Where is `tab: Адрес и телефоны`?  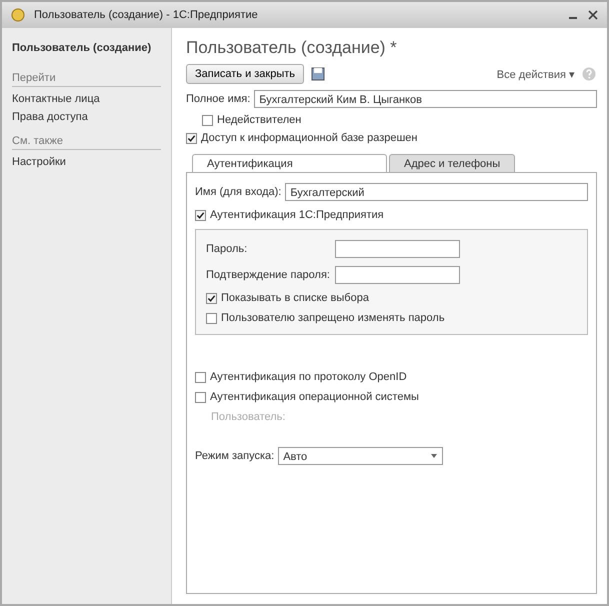
tab: Адрес и телефоны is located at coordinates (452, 163).